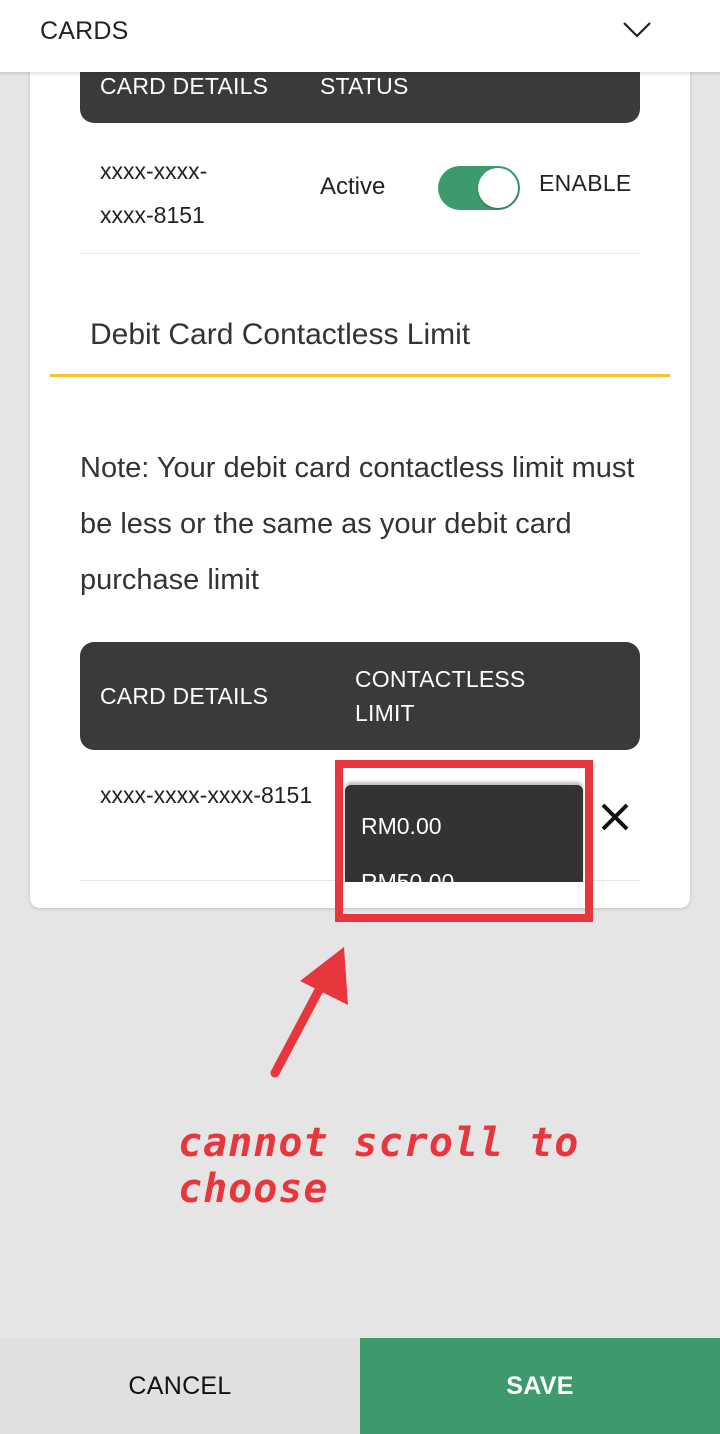 This screenshot has height=1434, width=720. What do you see at coordinates (364, 86) in the screenshot?
I see `column-header-status: STATUS` at bounding box center [364, 86].